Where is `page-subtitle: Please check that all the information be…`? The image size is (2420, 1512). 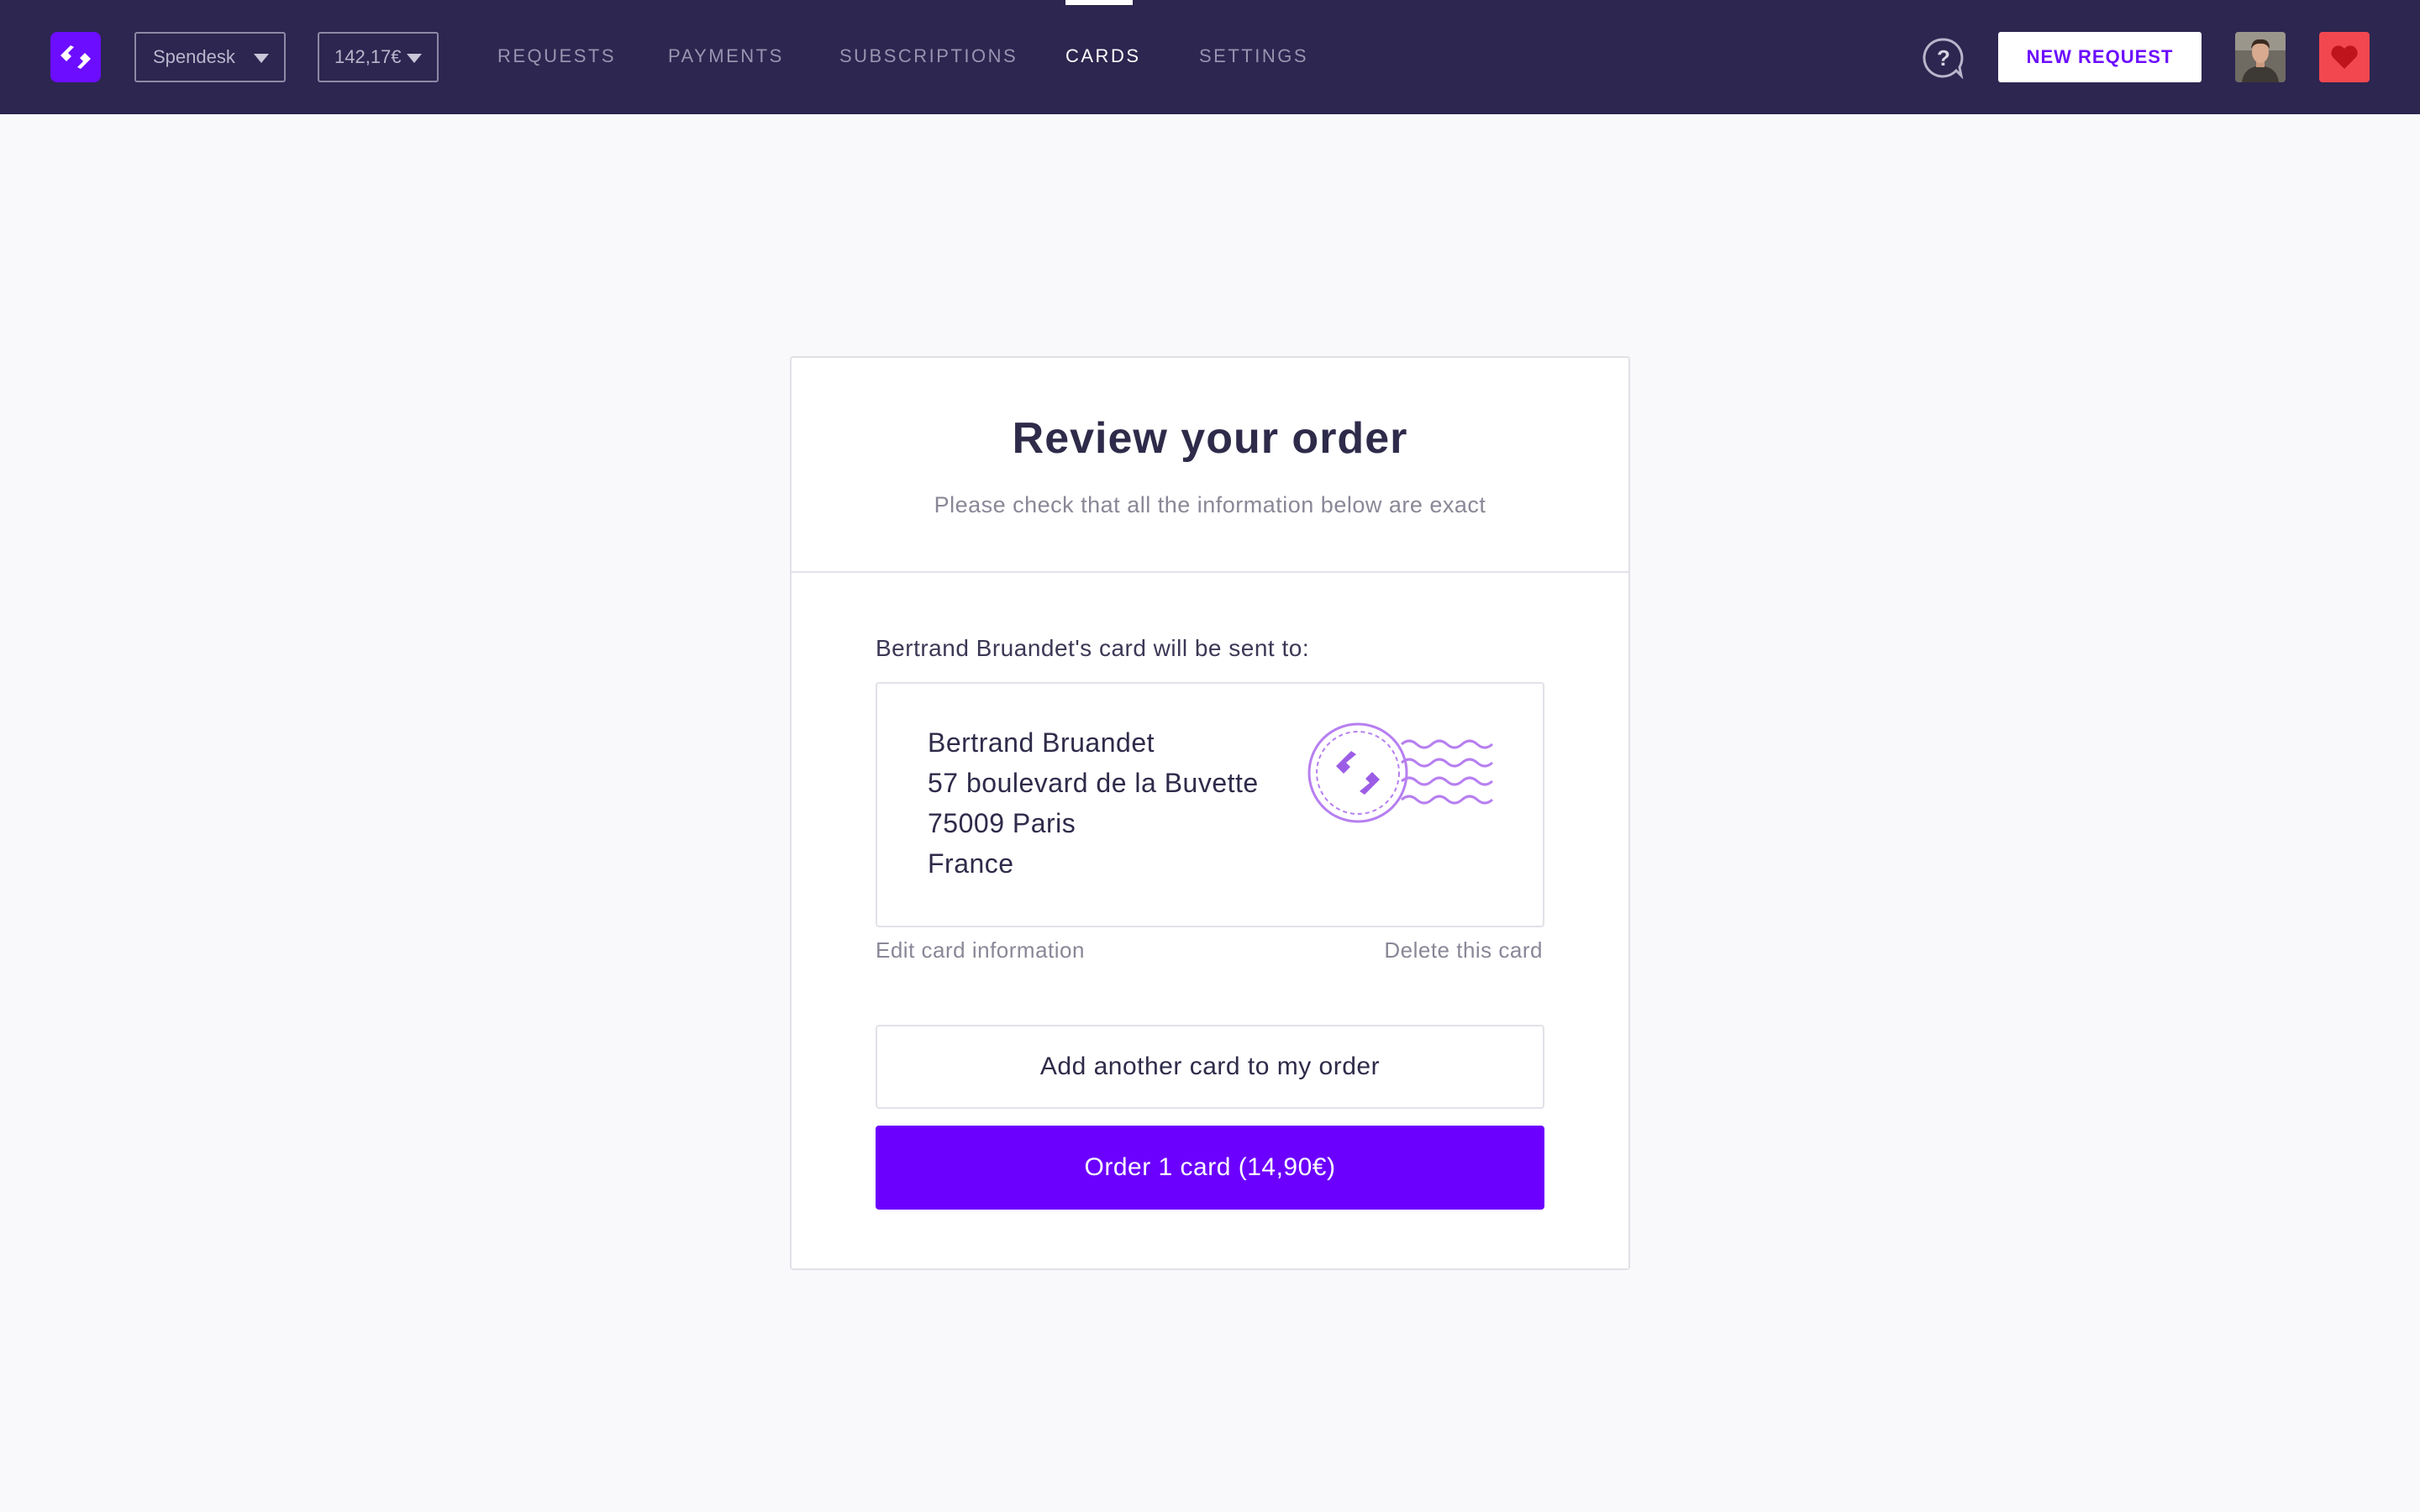
page-subtitle: Please check that all the information be… is located at coordinates (1210, 504).